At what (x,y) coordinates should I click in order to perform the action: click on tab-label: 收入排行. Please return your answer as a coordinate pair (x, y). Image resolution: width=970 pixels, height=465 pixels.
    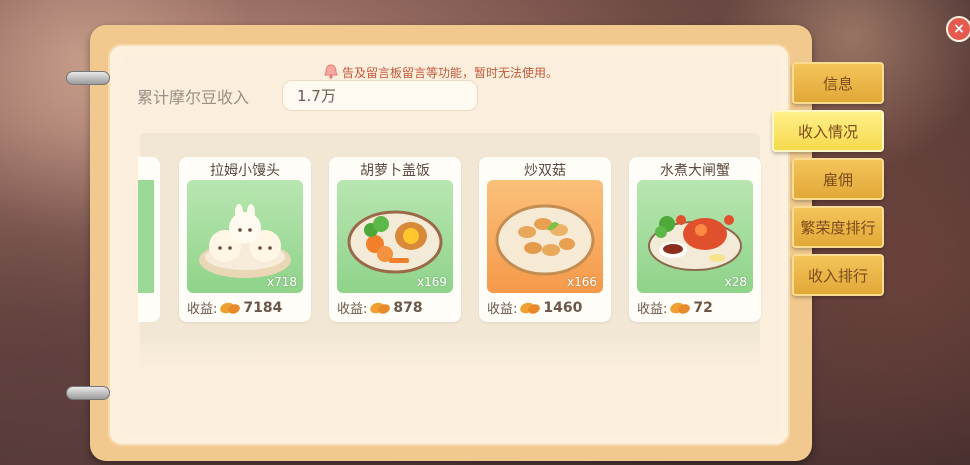
    Looking at the image, I should click on (837, 275).